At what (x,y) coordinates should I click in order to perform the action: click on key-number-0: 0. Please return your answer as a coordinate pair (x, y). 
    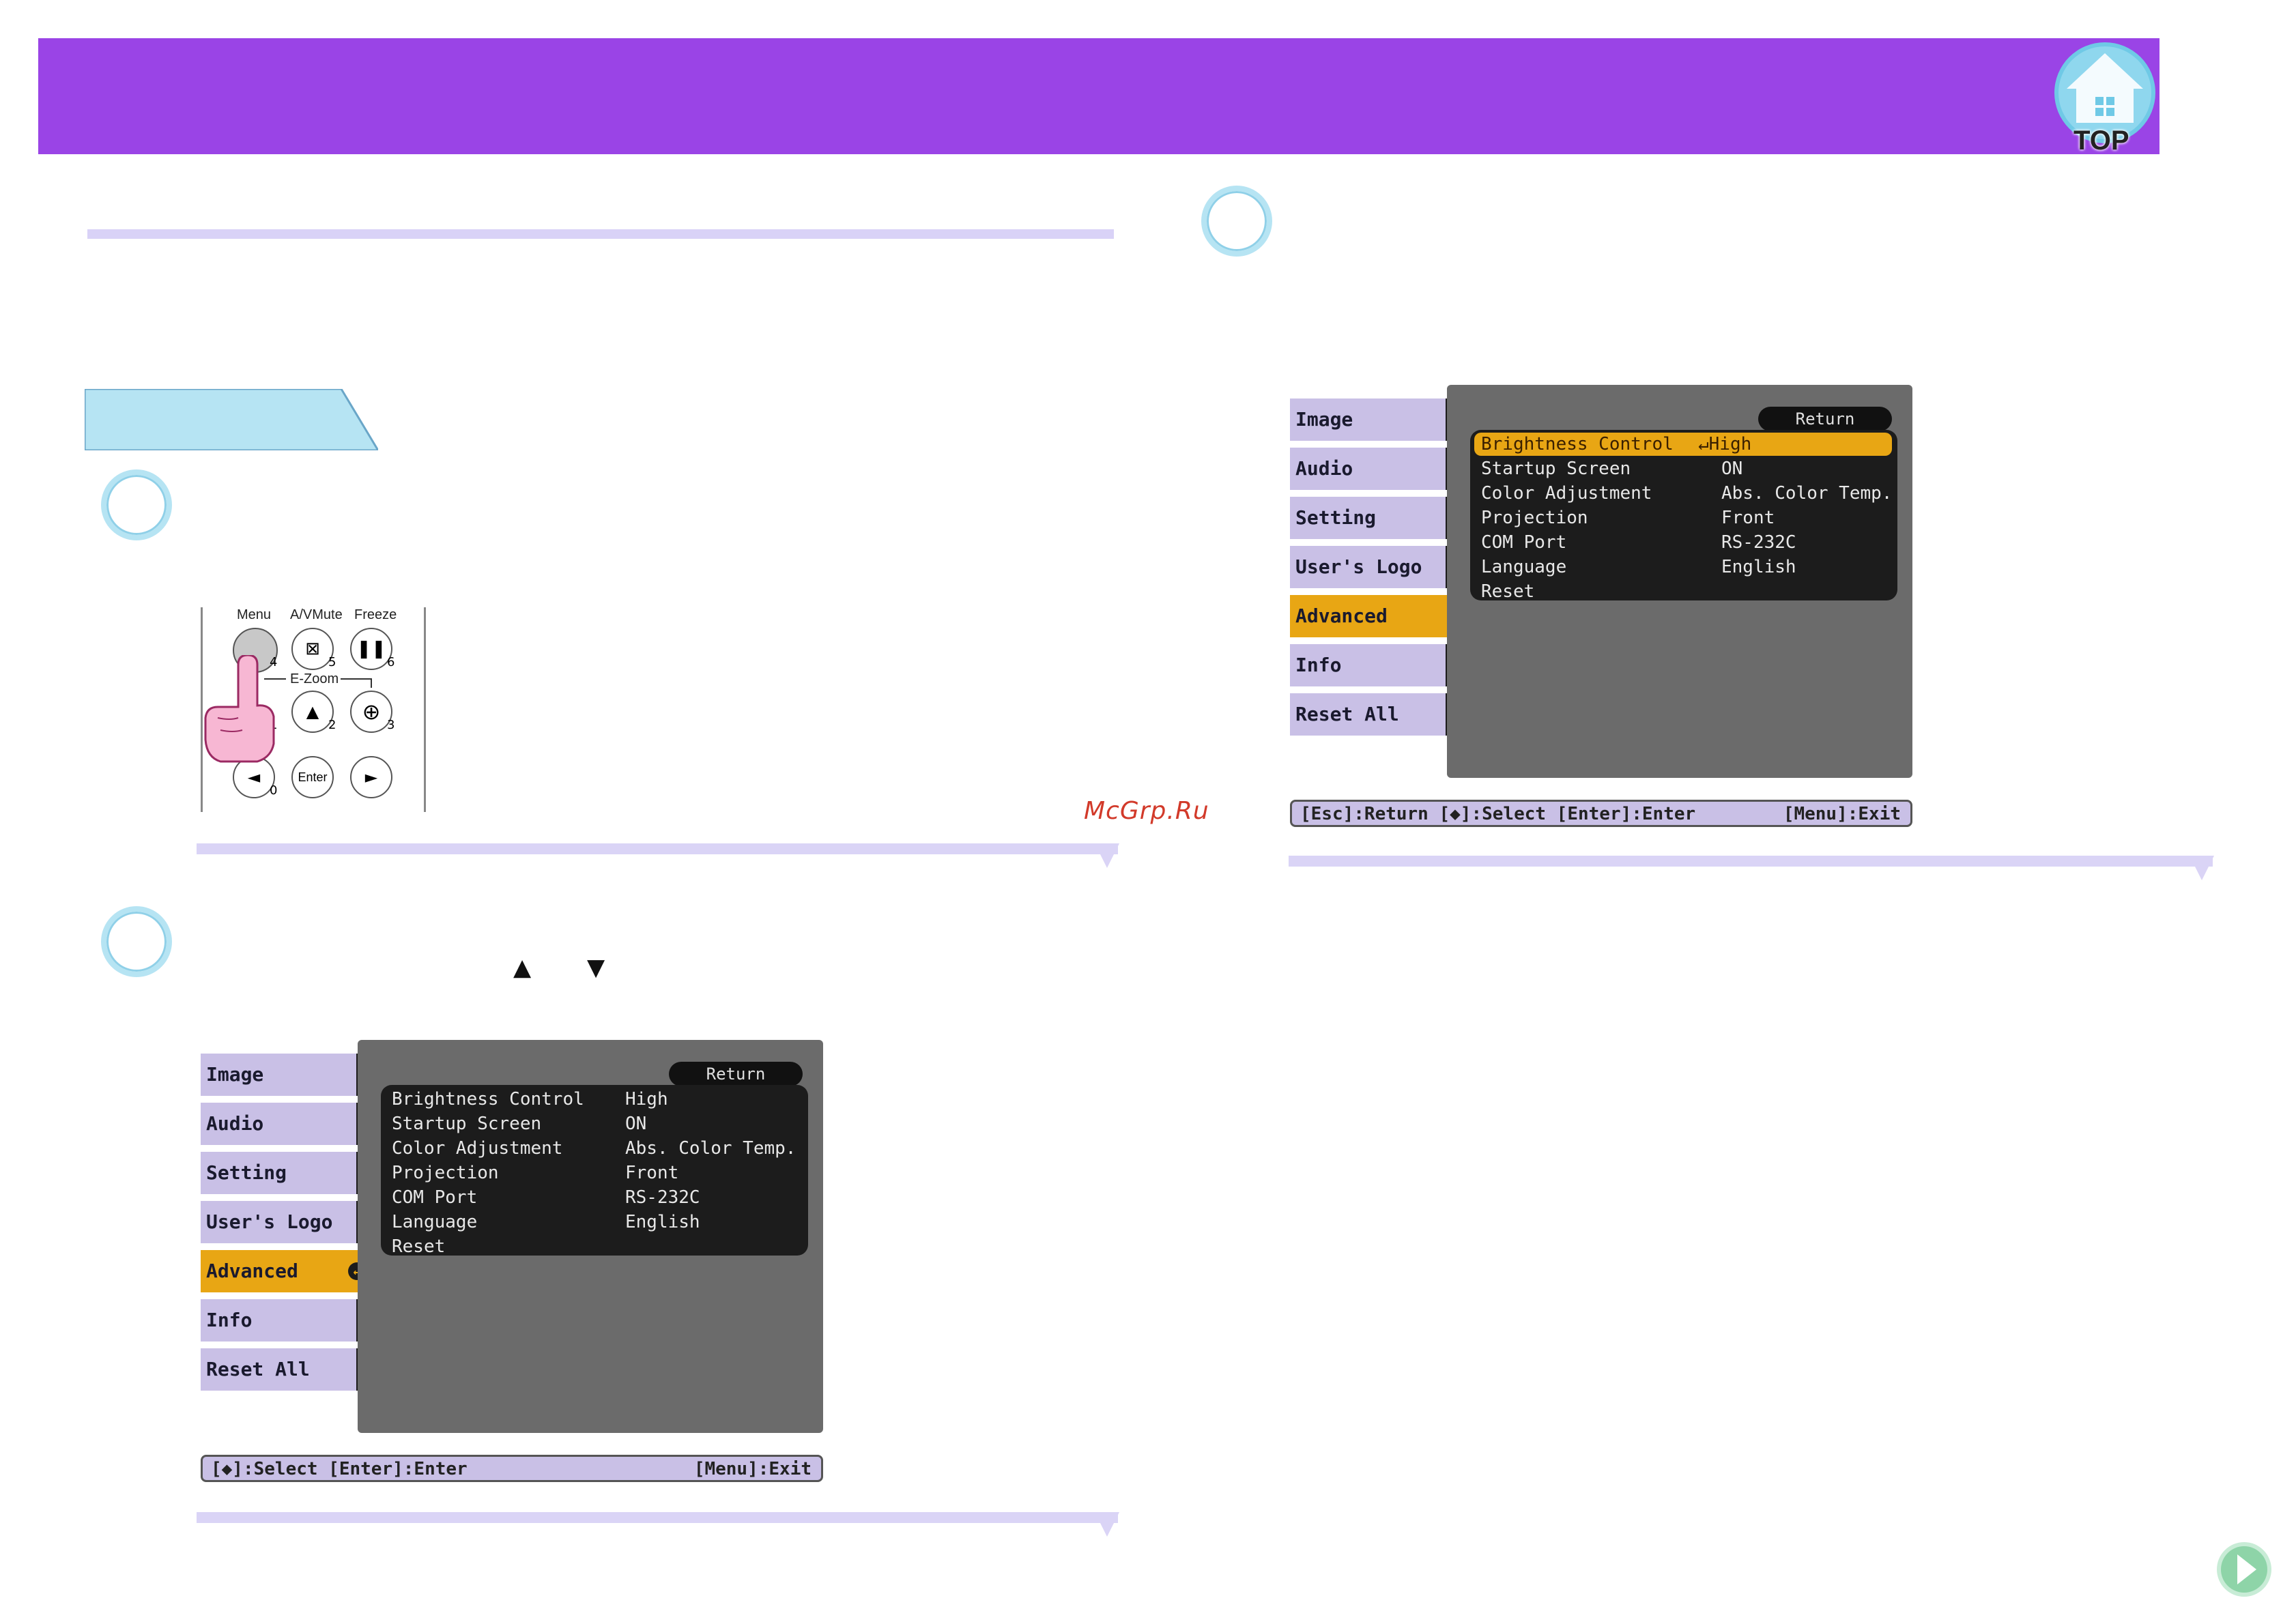
    Looking at the image, I should click on (274, 791).